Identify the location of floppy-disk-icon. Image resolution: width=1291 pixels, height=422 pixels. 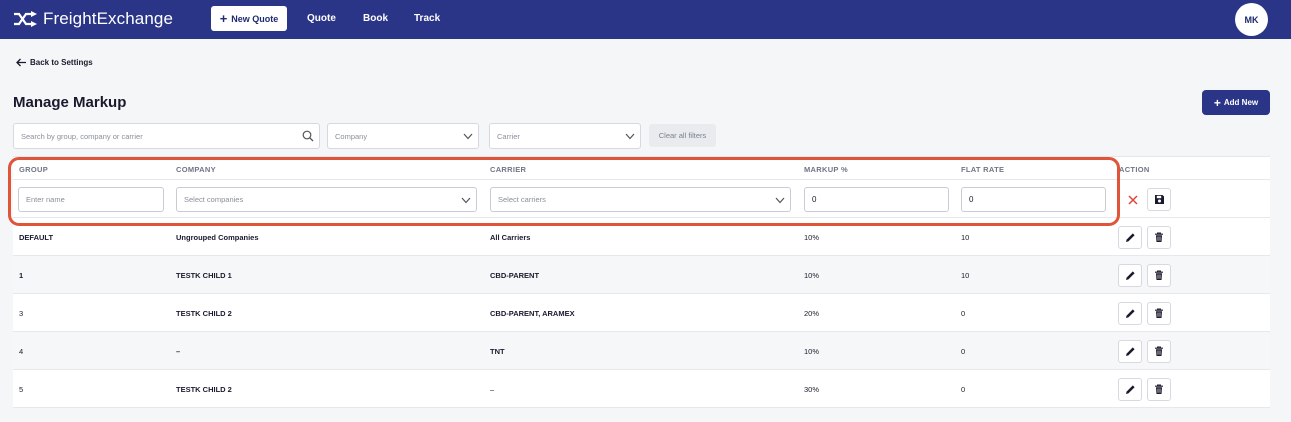
(1159, 199).